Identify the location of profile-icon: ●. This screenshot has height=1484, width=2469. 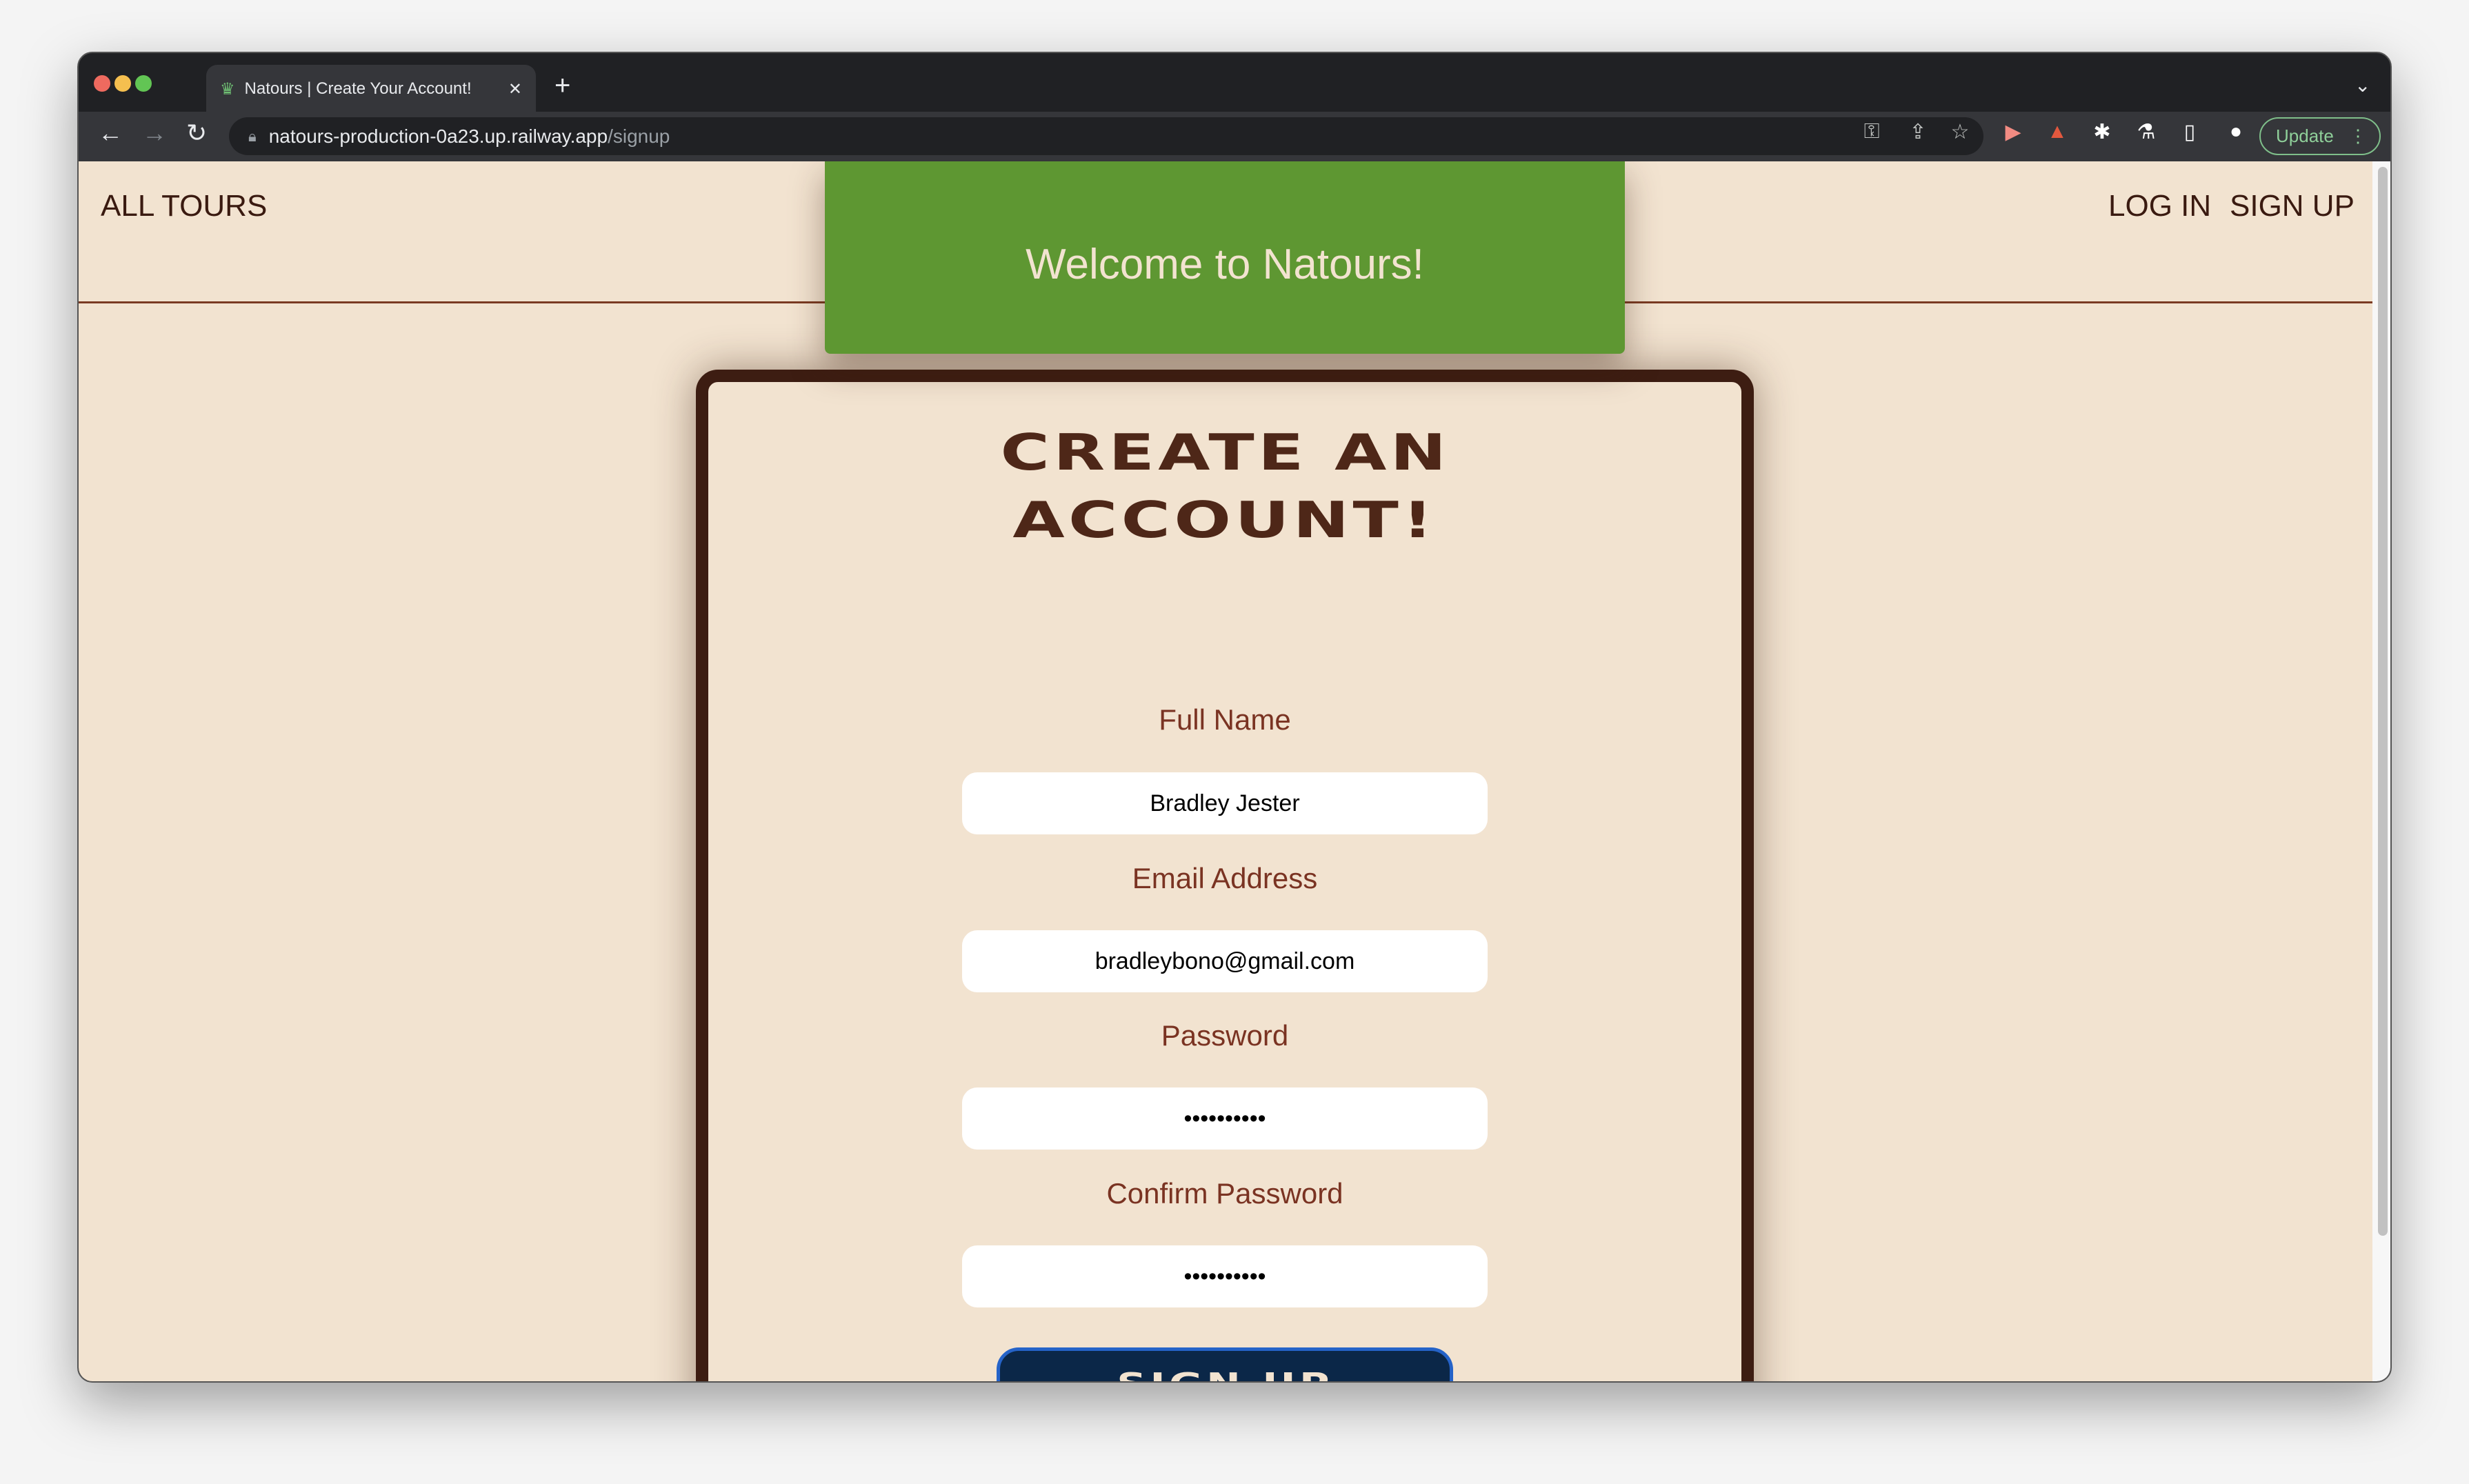
(2236, 131).